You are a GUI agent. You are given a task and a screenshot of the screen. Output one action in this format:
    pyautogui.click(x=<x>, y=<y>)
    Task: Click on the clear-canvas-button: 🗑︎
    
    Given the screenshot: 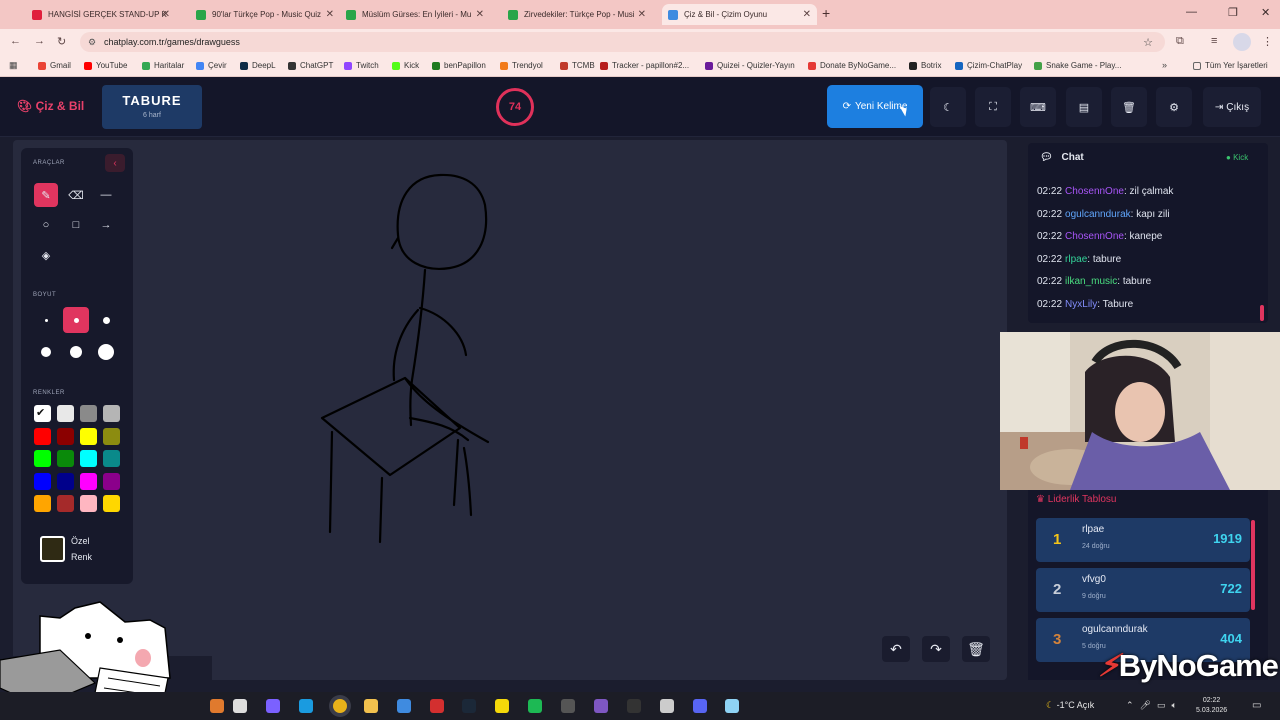 What is the action you would take?
    pyautogui.click(x=976, y=649)
    